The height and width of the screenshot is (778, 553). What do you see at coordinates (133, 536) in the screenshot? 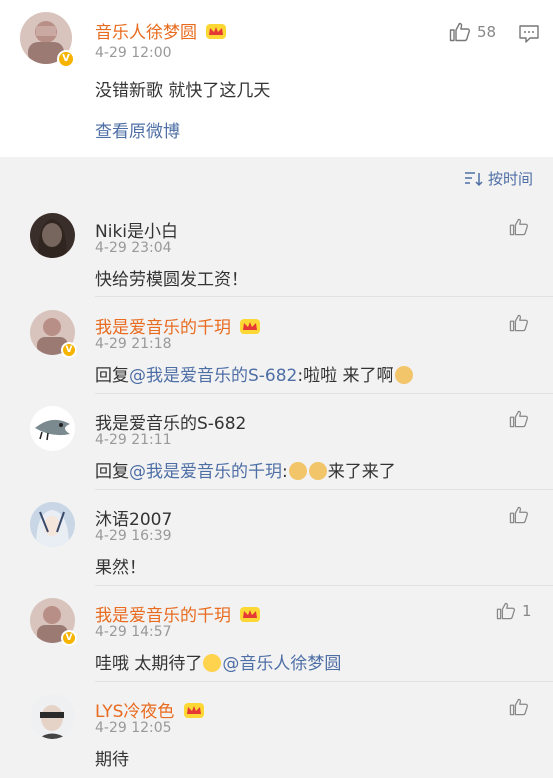
I see `comment-time: 4-29 16:39` at bounding box center [133, 536].